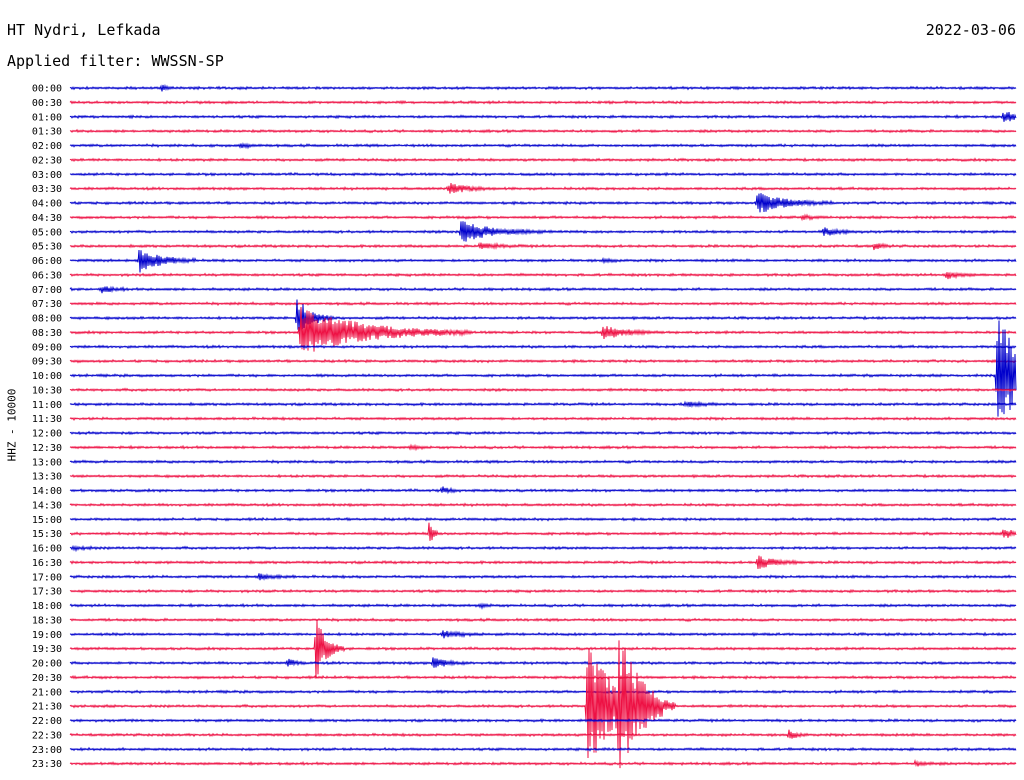 This screenshot has width=1024, height=780. I want to click on tick-label: 21:30, so click(47, 707).